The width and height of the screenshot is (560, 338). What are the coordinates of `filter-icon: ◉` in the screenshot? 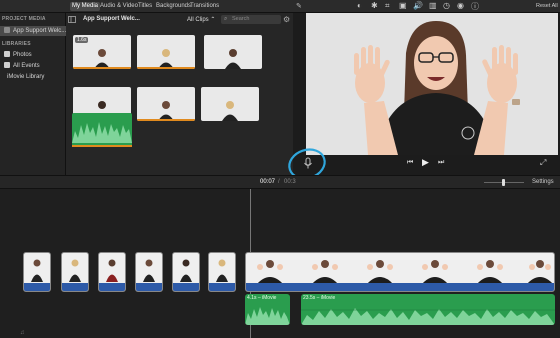 It's located at (460, 5).